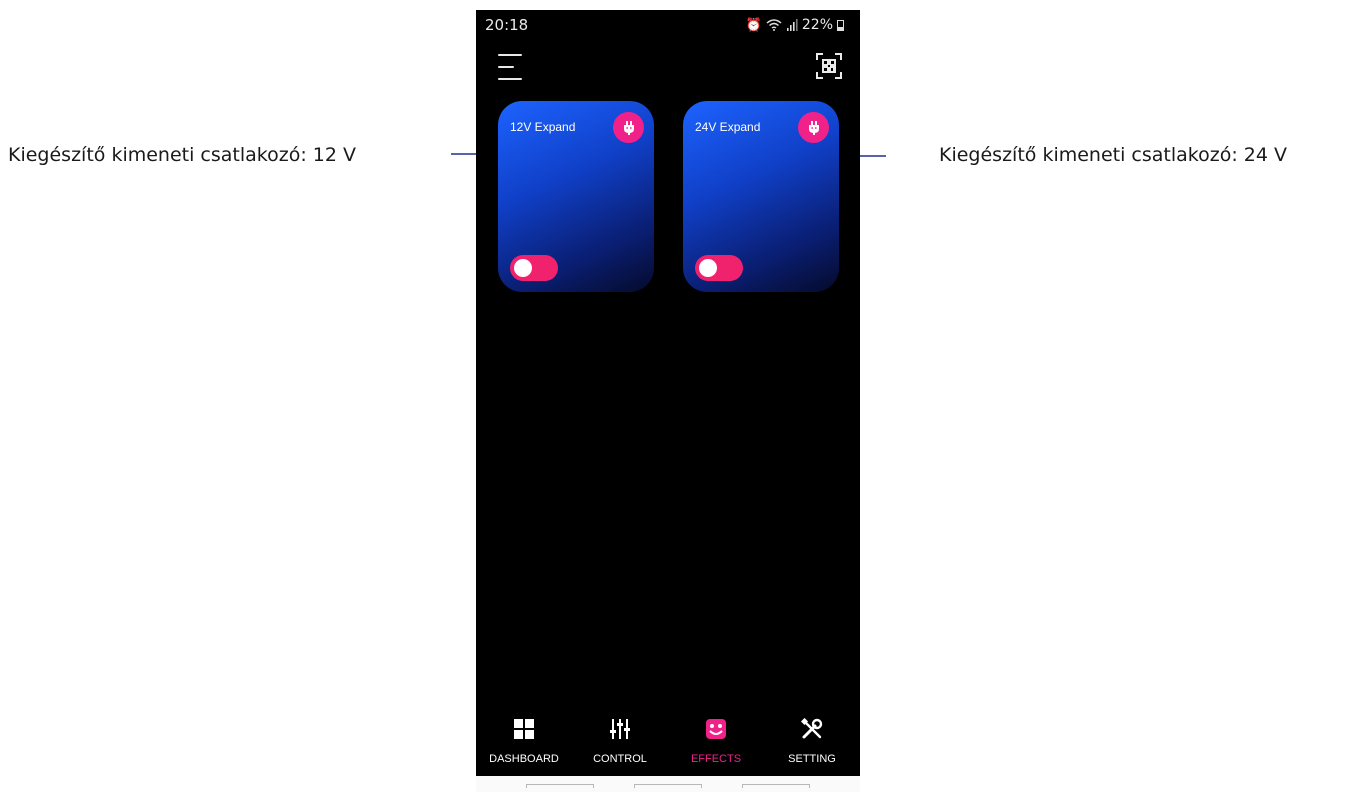 The height and width of the screenshot is (792, 1345). What do you see at coordinates (524, 741) in the screenshot?
I see `nav-dashboard: DASHBOARD` at bounding box center [524, 741].